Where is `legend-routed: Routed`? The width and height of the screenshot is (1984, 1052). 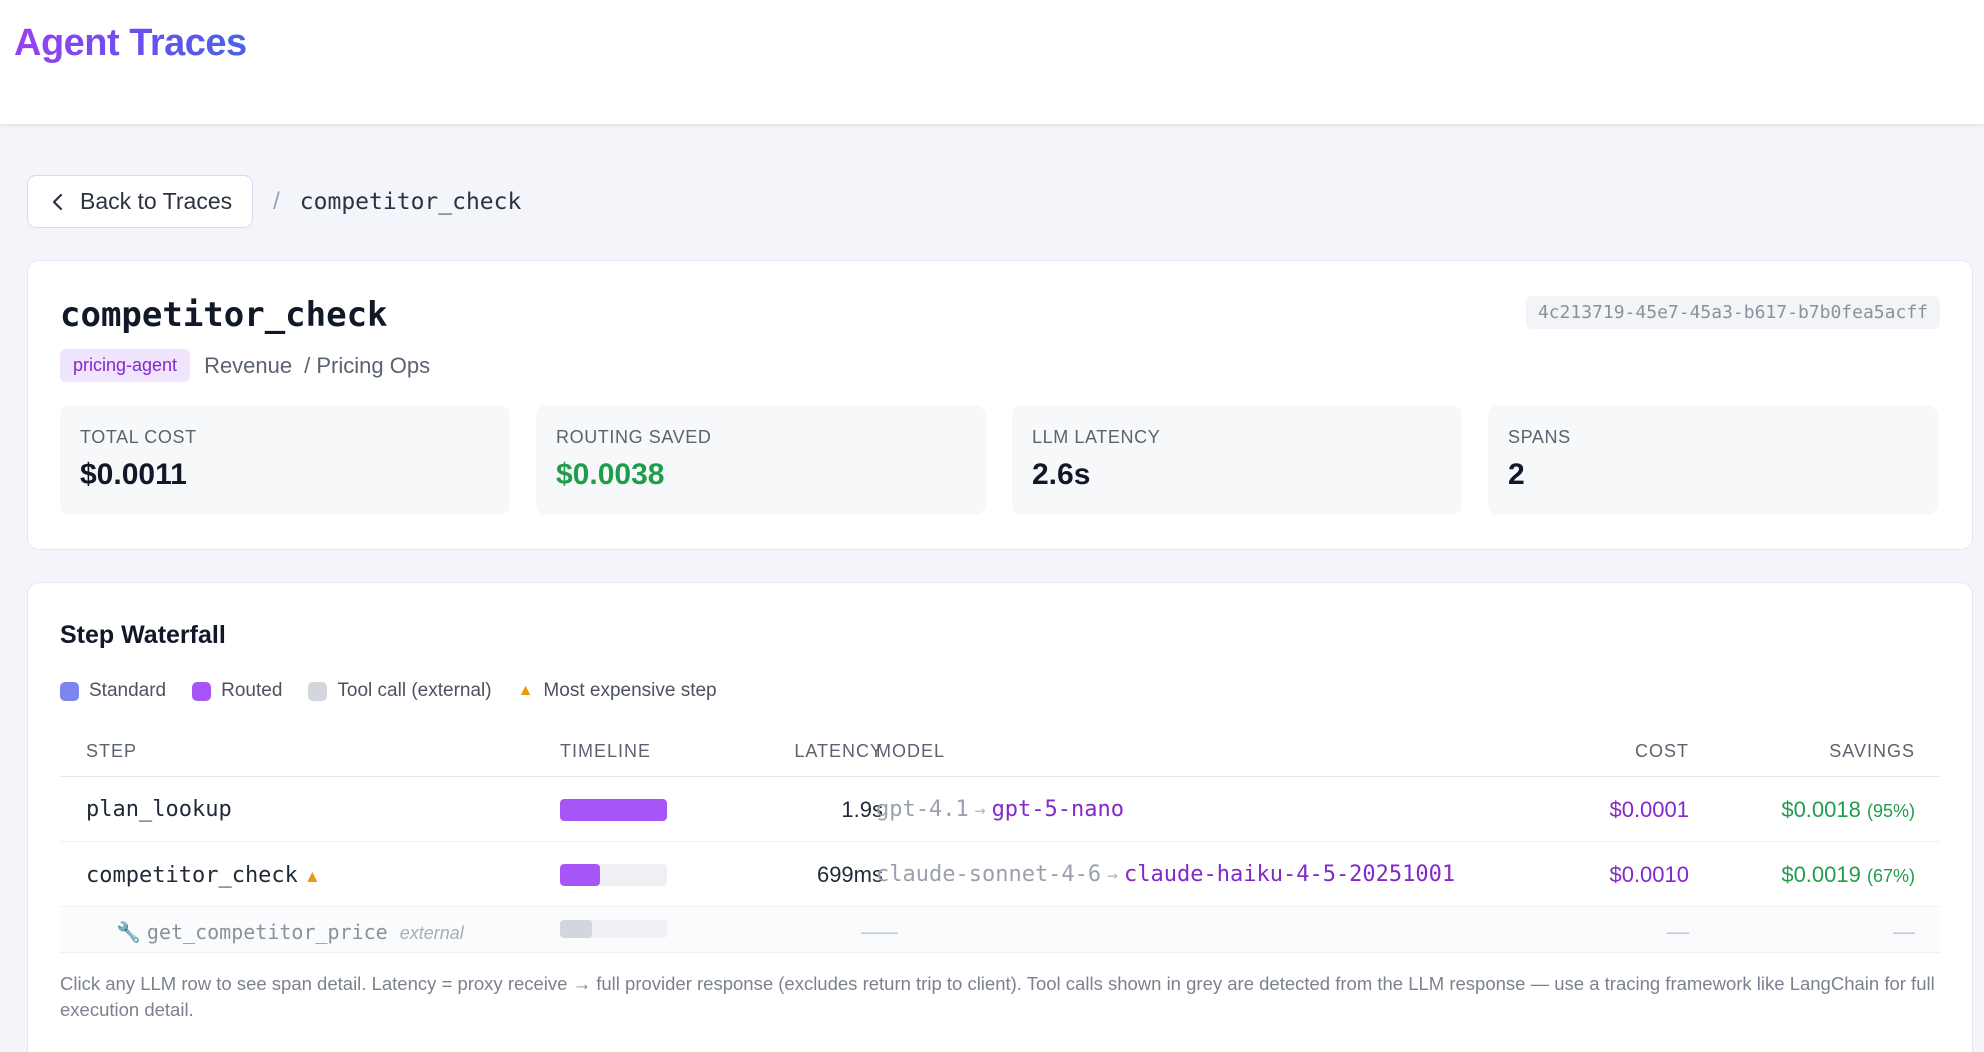
legend-routed: Routed is located at coordinates (237, 691).